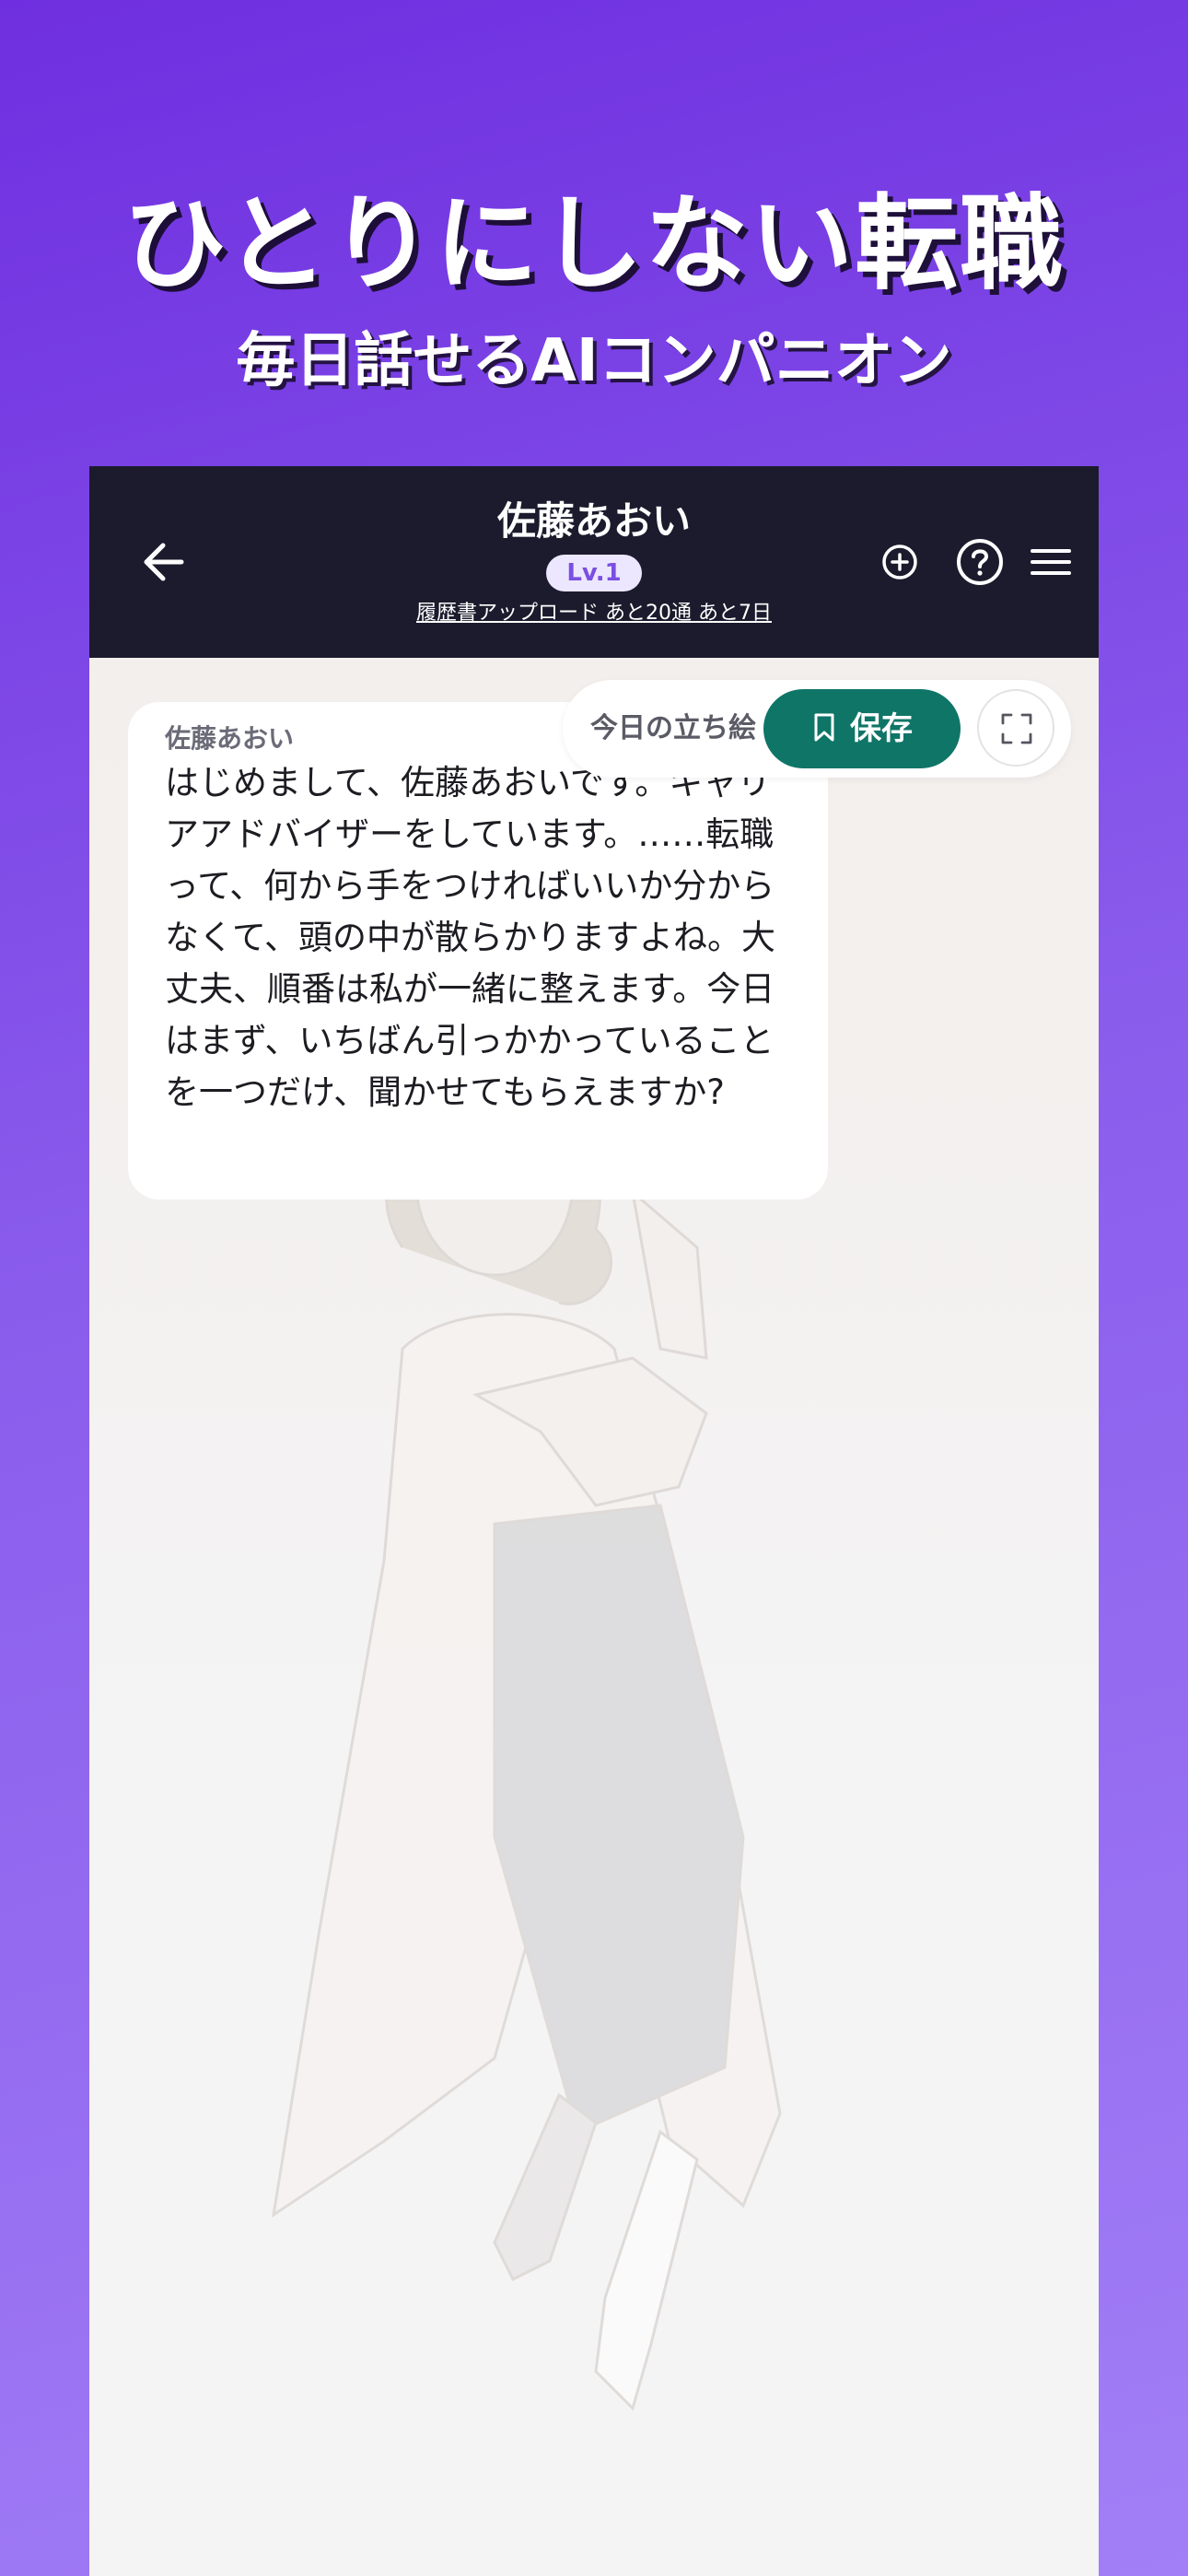  I want to click on help-button, so click(979, 562).